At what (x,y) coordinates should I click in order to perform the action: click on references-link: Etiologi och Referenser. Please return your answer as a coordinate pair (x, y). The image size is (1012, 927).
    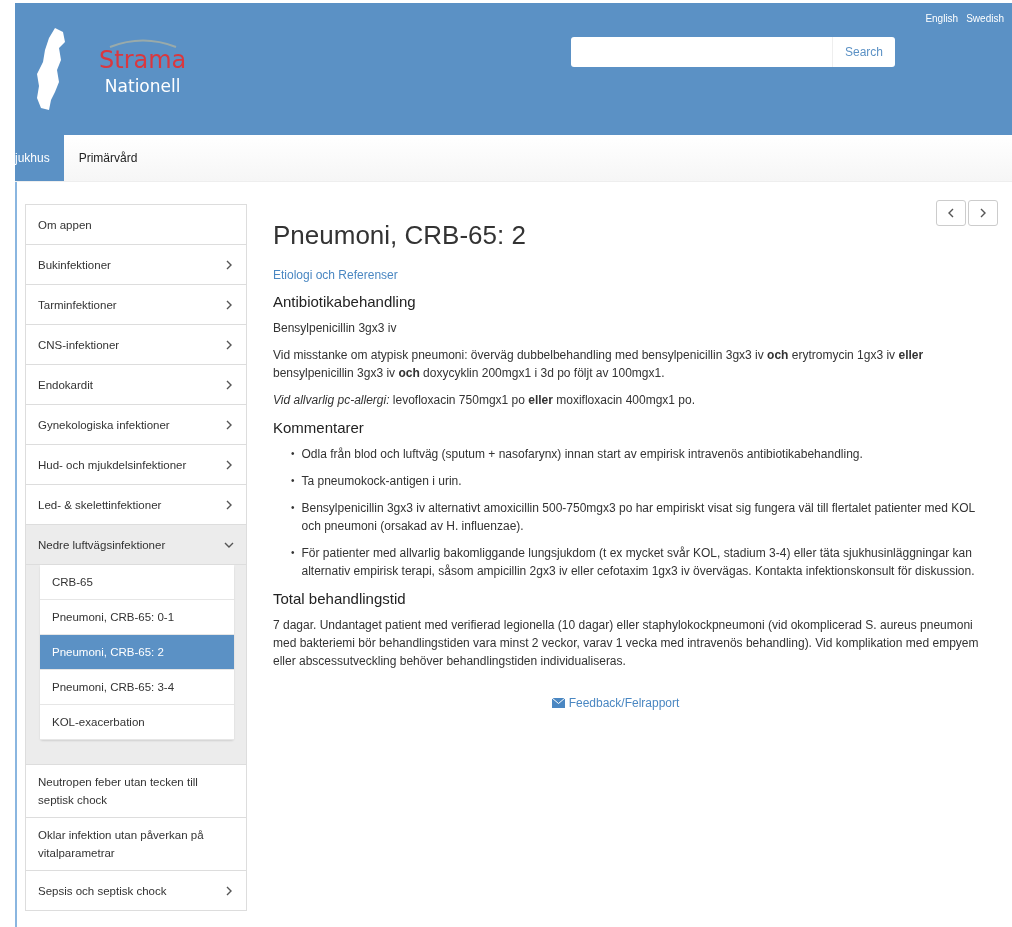
    Looking at the image, I should click on (335, 275).